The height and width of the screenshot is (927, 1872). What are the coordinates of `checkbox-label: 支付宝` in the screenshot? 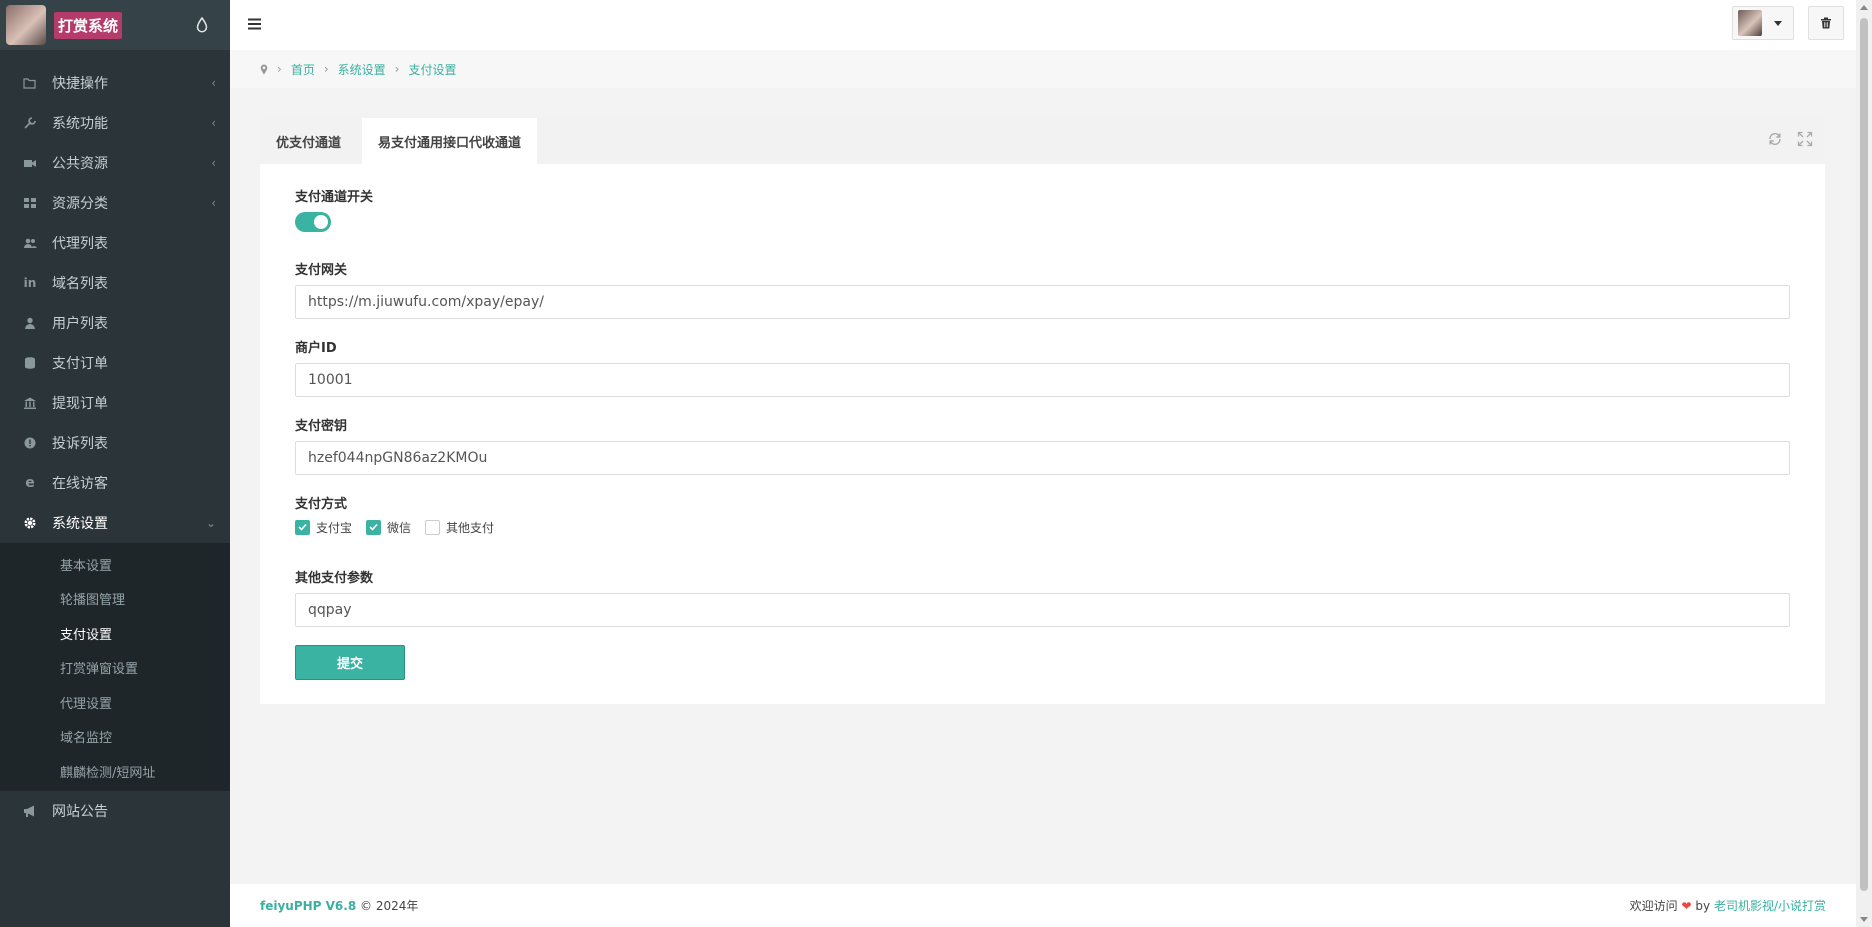 It's located at (334, 527).